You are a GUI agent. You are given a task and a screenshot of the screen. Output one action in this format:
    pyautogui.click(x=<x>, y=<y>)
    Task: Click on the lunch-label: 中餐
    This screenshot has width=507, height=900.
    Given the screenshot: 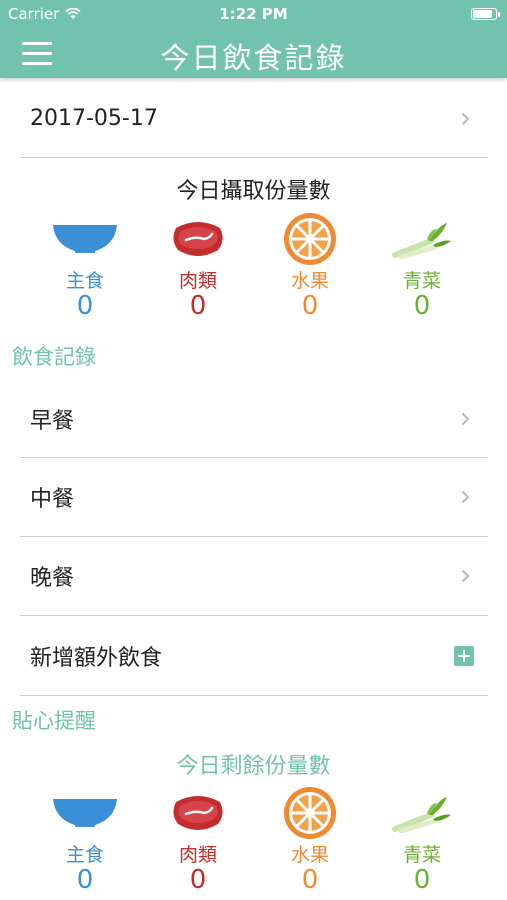 What is the action you would take?
    pyautogui.click(x=52, y=499)
    